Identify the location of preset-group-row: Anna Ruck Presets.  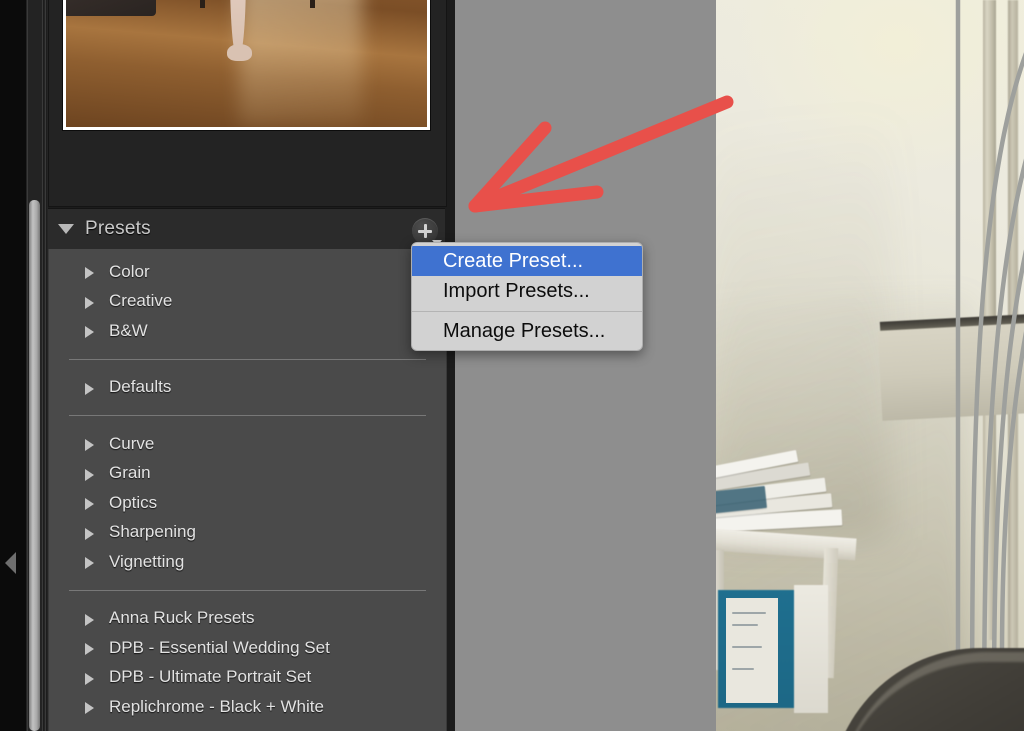
(247, 619).